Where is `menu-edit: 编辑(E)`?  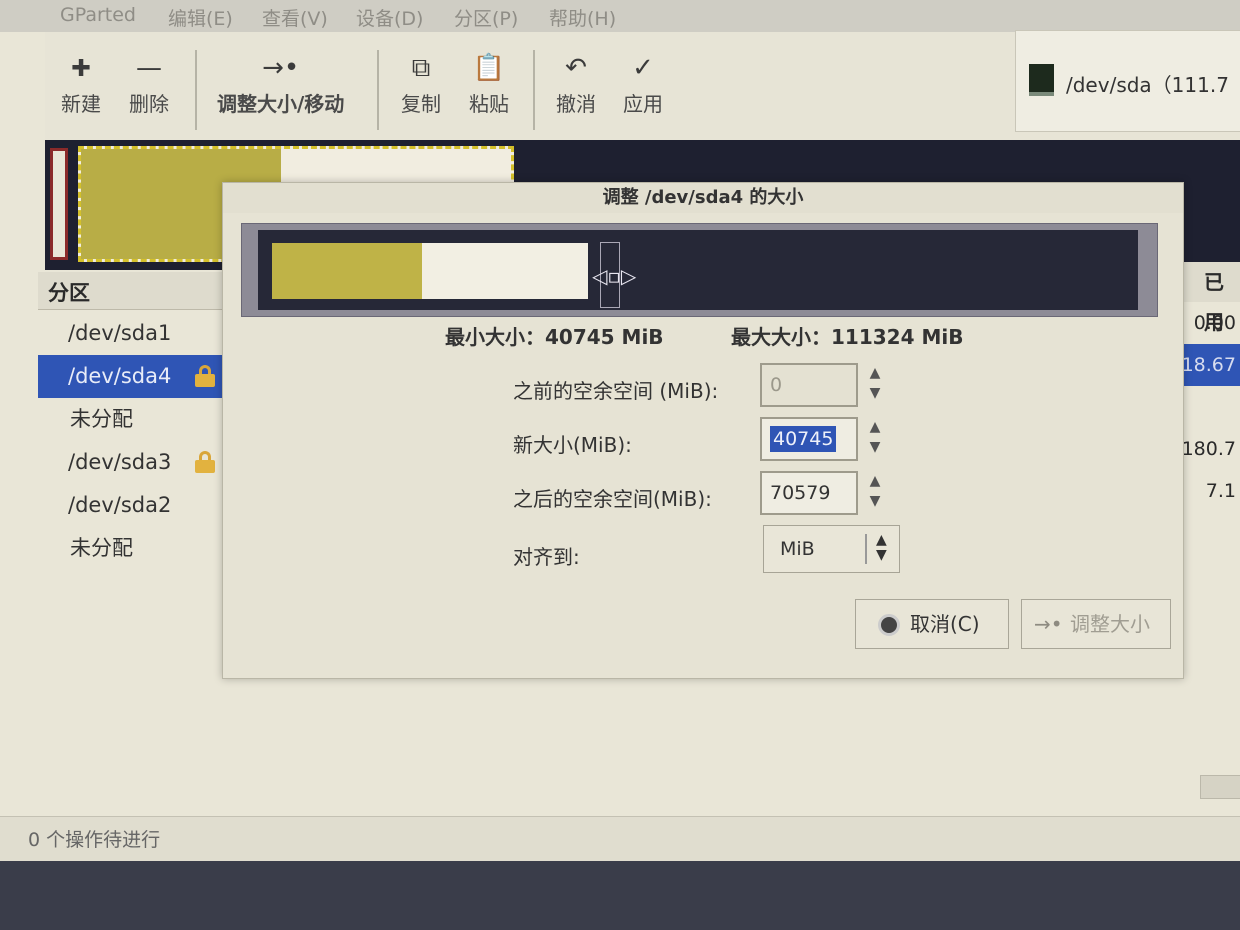
menu-edit: 编辑(E) is located at coordinates (200, 17).